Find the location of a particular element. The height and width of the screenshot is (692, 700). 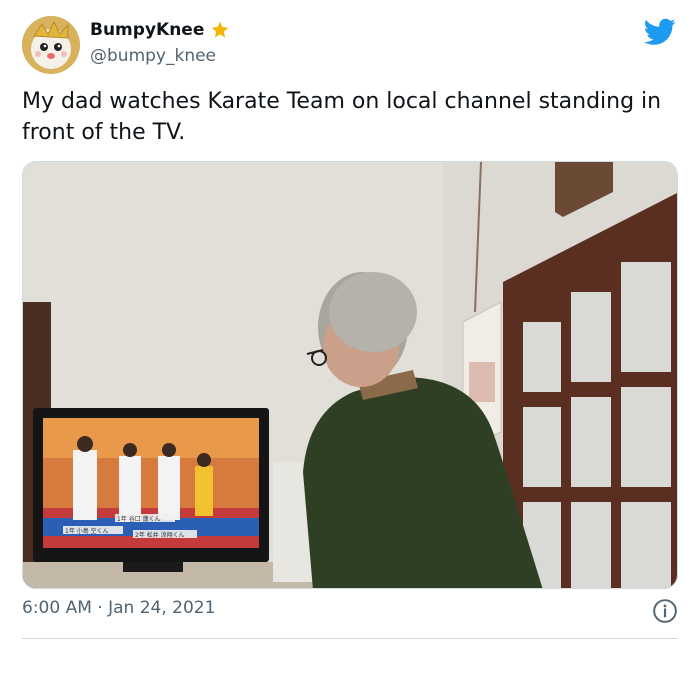

tweet-footer: 6:00 AM · Jan 24, 2021 is located at coordinates (350, 611).